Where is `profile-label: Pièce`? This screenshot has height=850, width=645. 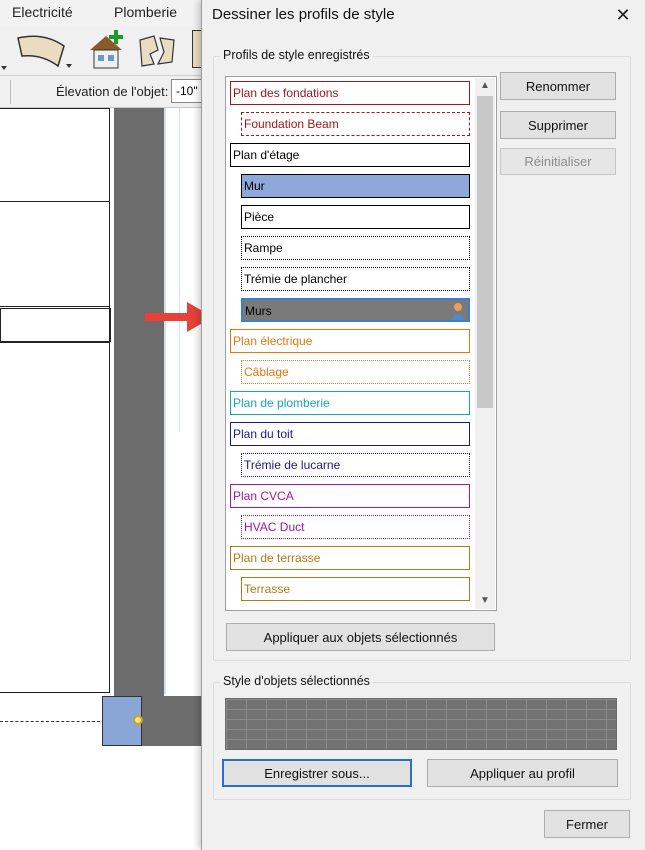
profile-label: Pièce is located at coordinates (259, 217).